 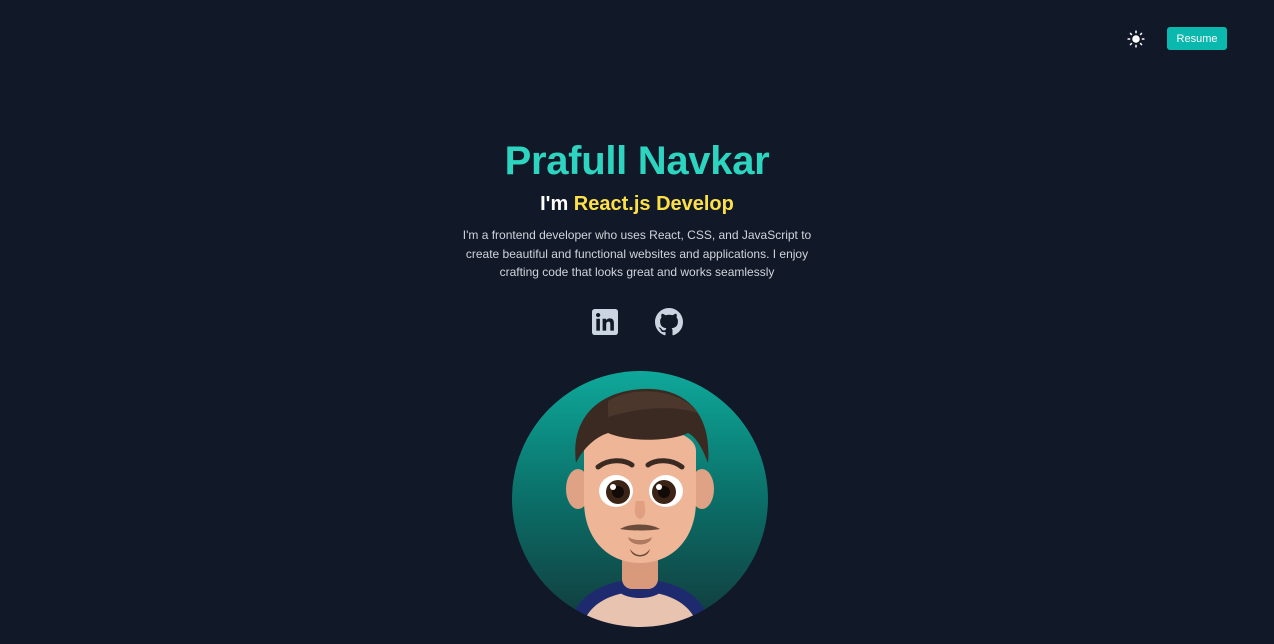 What do you see at coordinates (554, 204) in the screenshot?
I see `role-prefix: I'm` at bounding box center [554, 204].